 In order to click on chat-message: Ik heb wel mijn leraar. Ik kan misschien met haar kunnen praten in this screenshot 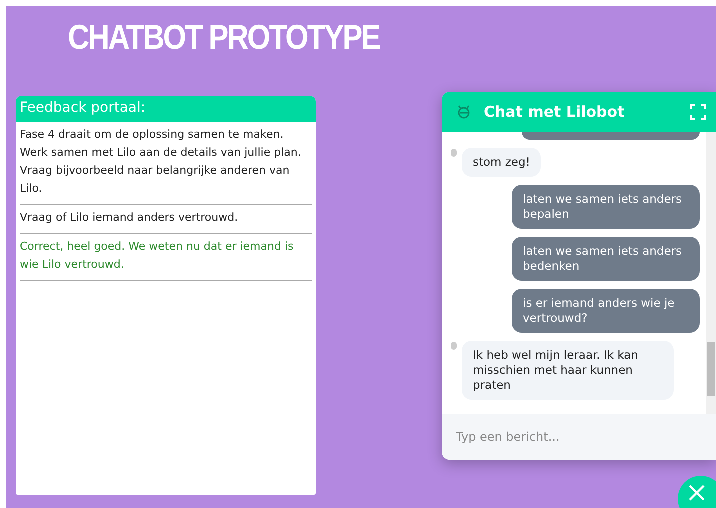, I will do `click(568, 370)`.